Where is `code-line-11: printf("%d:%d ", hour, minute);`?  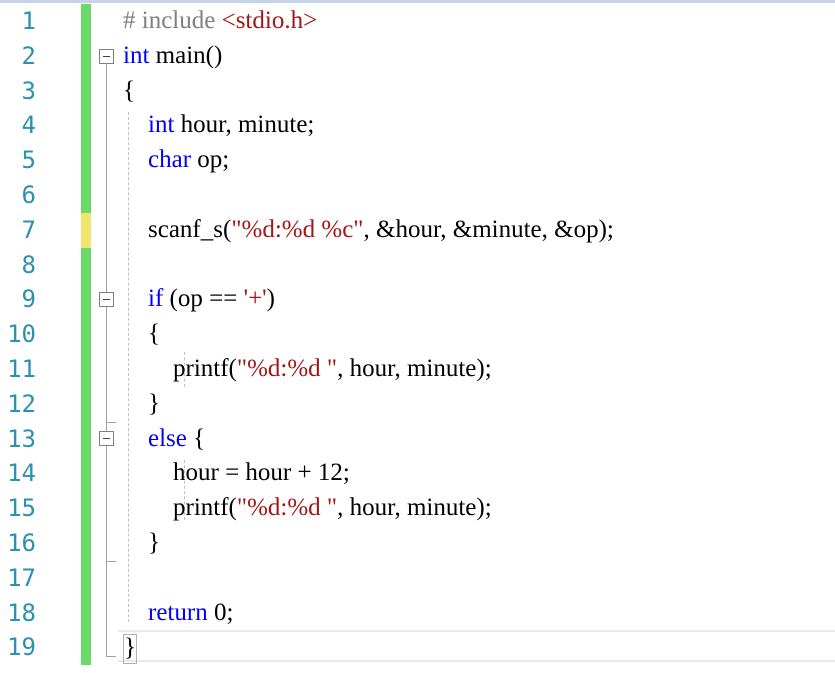
code-line-11: printf("%d:%d ", hour, minute); is located at coordinates (307, 369).